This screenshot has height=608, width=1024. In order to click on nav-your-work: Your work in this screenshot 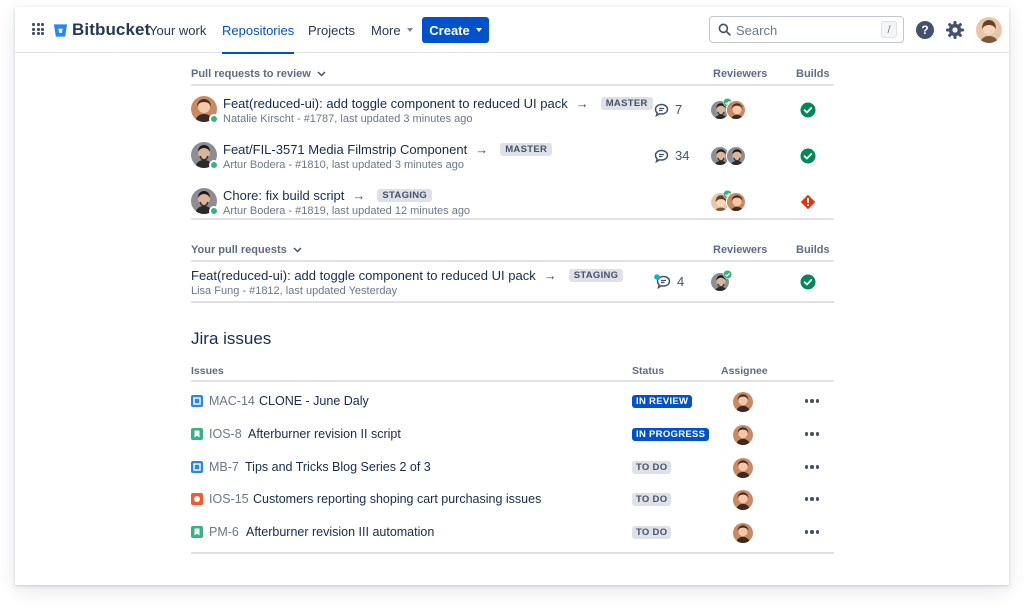, I will do `click(177, 30)`.